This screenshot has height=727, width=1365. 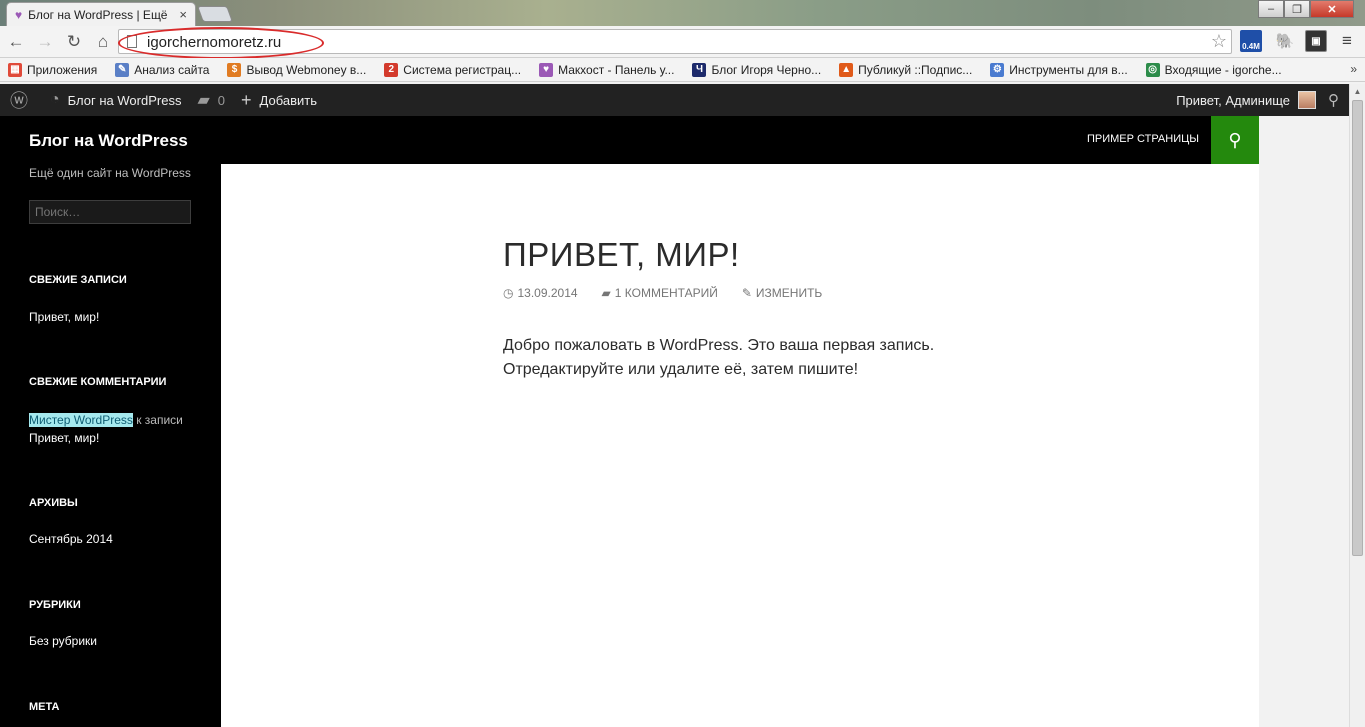 What do you see at coordinates (1233, 100) in the screenshot?
I see `admin-greeting: Привет, Админище` at bounding box center [1233, 100].